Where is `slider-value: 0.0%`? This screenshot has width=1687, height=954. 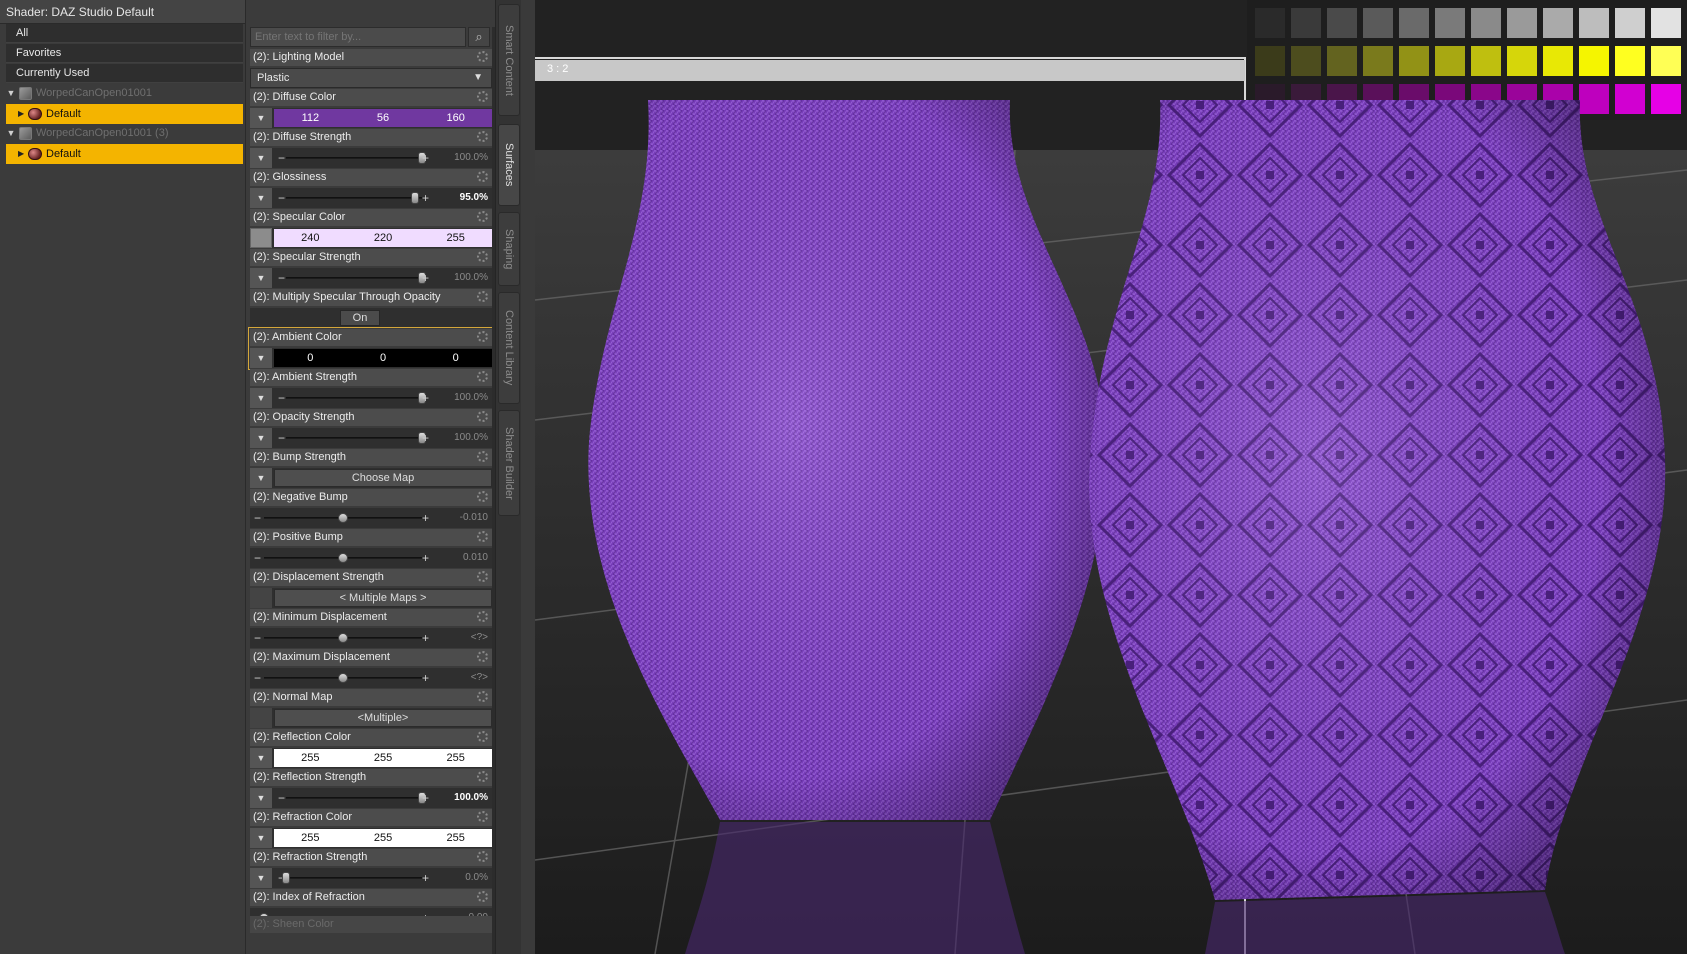 slider-value: 0.0% is located at coordinates (476, 878).